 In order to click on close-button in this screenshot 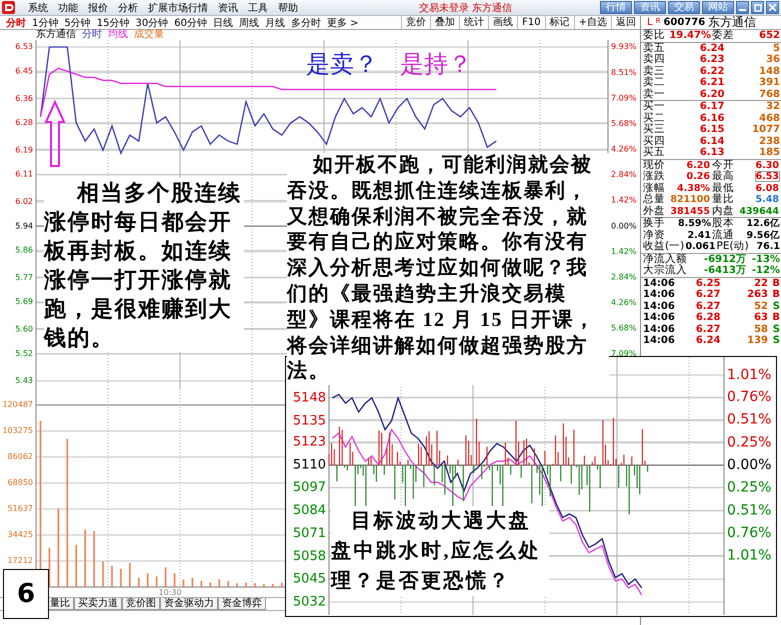, I will do `click(772, 7)`.